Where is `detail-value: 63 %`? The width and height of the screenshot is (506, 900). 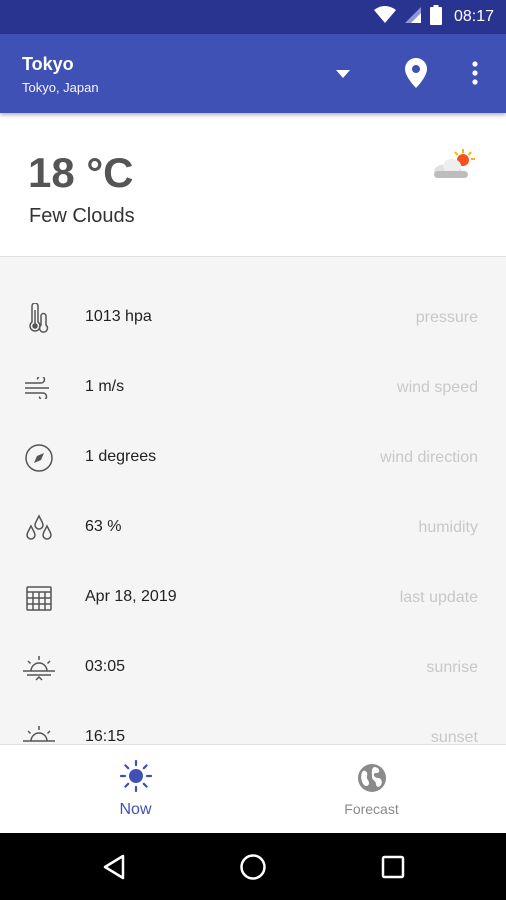 detail-value: 63 % is located at coordinates (103, 526).